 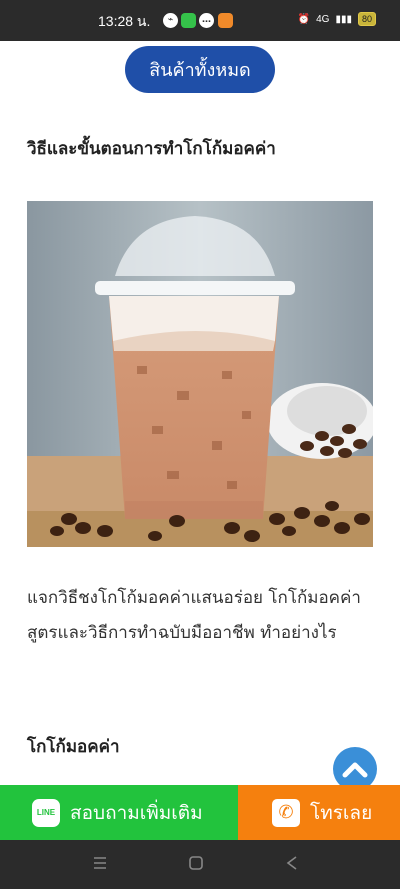 I want to click on signal-icon: ▮▮▮, so click(x=343, y=19).